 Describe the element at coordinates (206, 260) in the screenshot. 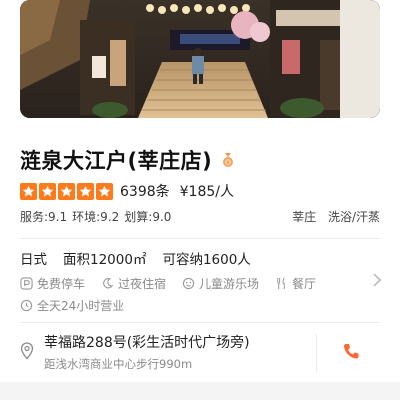

I see `capacity-info: 可容纳1600人` at that location.